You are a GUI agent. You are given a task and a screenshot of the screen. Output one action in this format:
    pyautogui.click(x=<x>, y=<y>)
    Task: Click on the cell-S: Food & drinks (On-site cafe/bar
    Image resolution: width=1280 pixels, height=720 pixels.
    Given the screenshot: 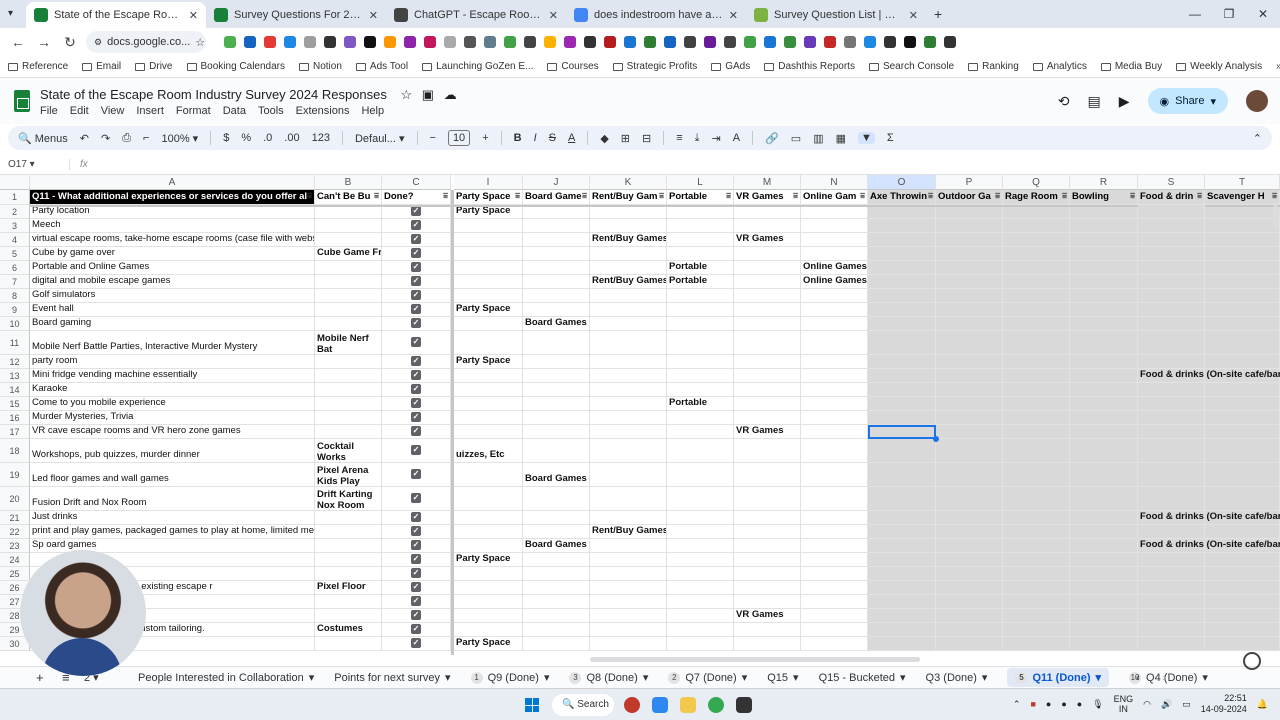 What is the action you would take?
    pyautogui.click(x=1209, y=518)
    